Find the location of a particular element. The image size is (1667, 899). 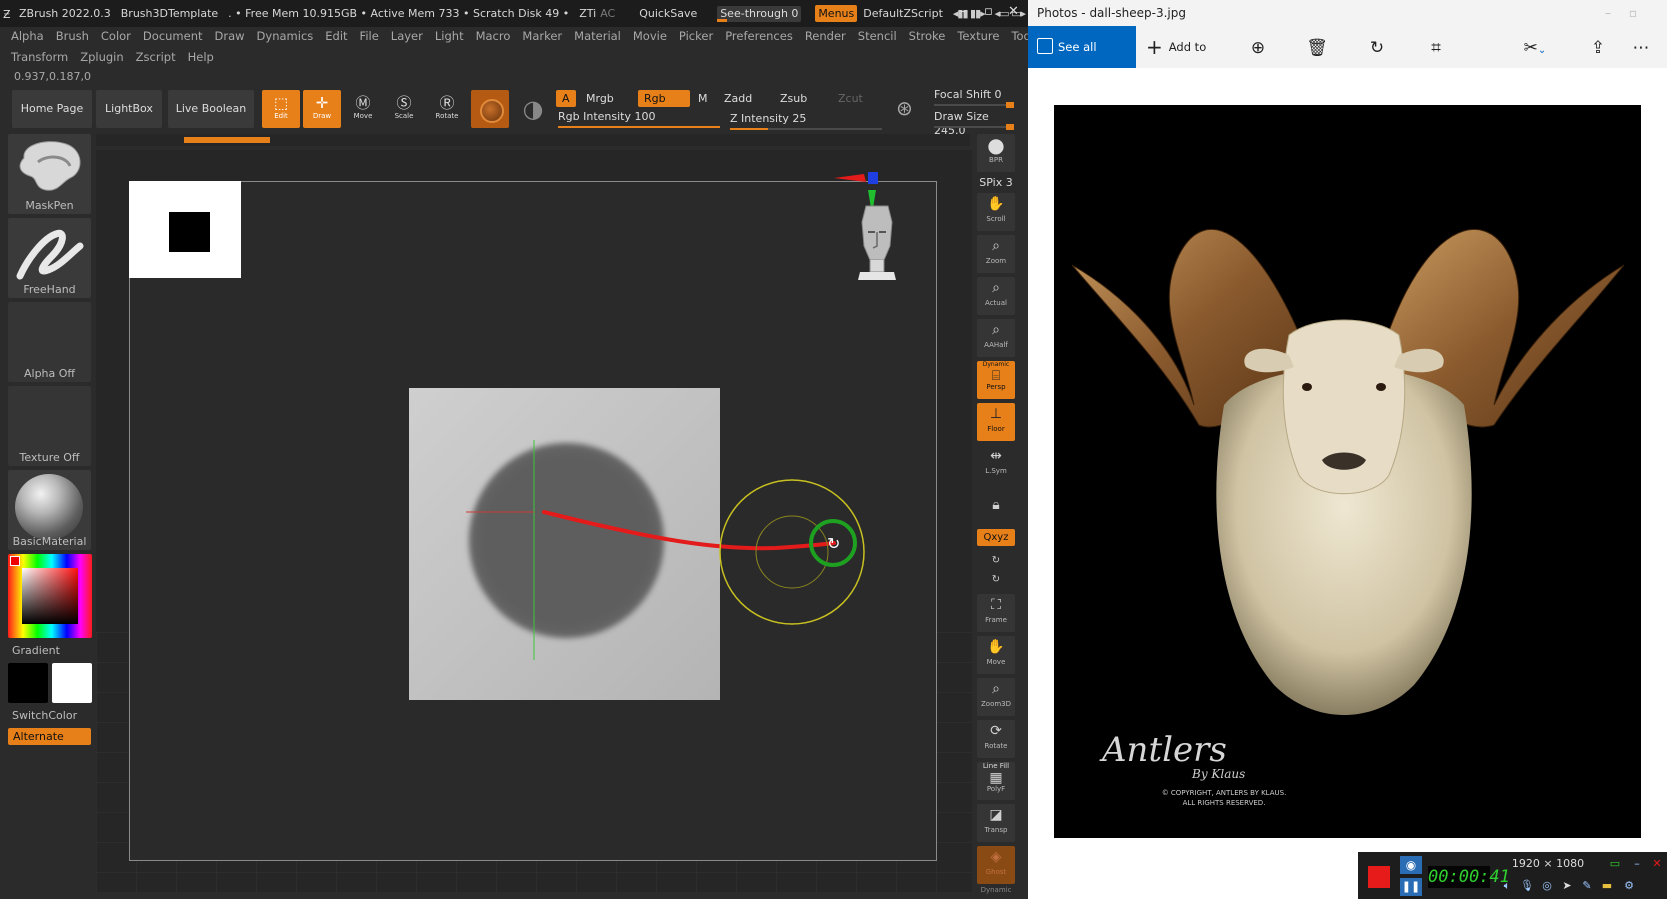

menu-dynamics: Dynamics is located at coordinates (285, 36).